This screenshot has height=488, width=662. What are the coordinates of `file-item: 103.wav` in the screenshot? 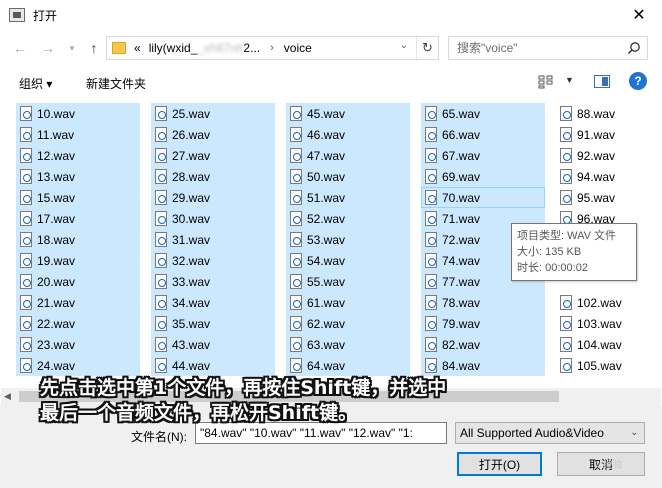 It's located at (608, 323).